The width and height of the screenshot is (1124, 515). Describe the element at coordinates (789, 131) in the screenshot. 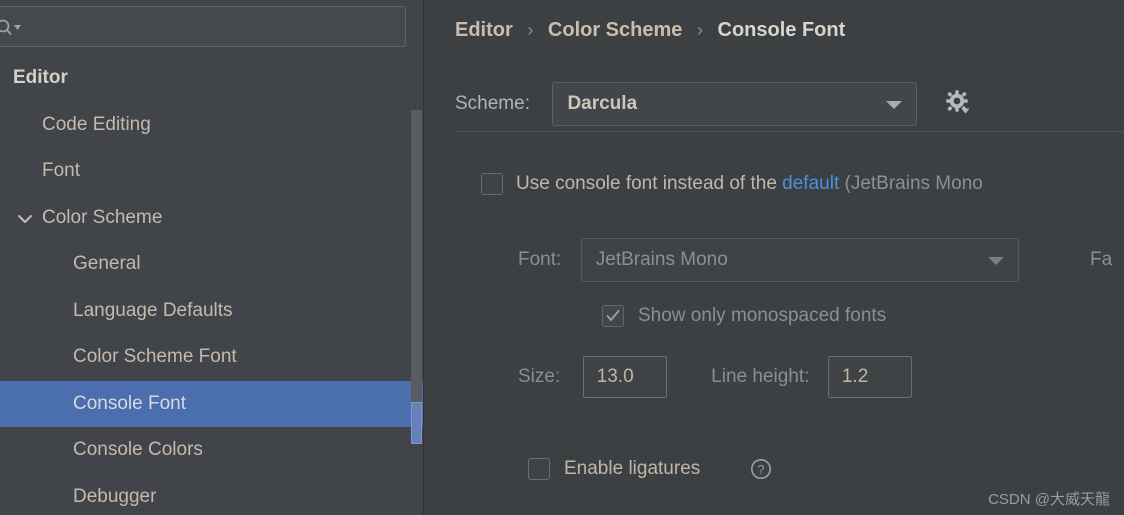

I see `section-divider` at that location.